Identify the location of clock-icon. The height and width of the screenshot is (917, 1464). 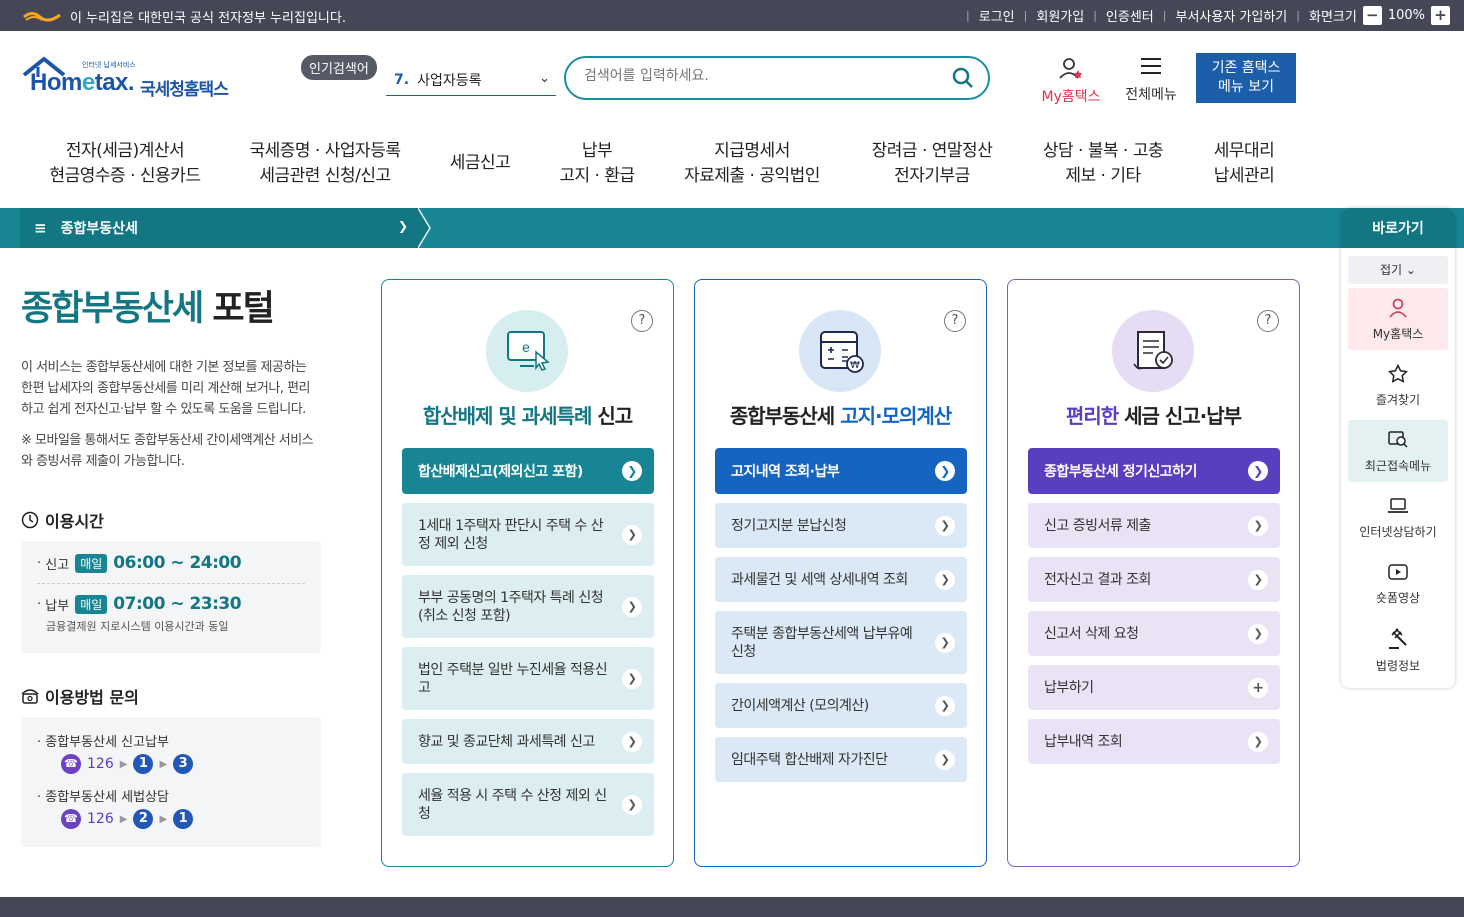
(30, 520).